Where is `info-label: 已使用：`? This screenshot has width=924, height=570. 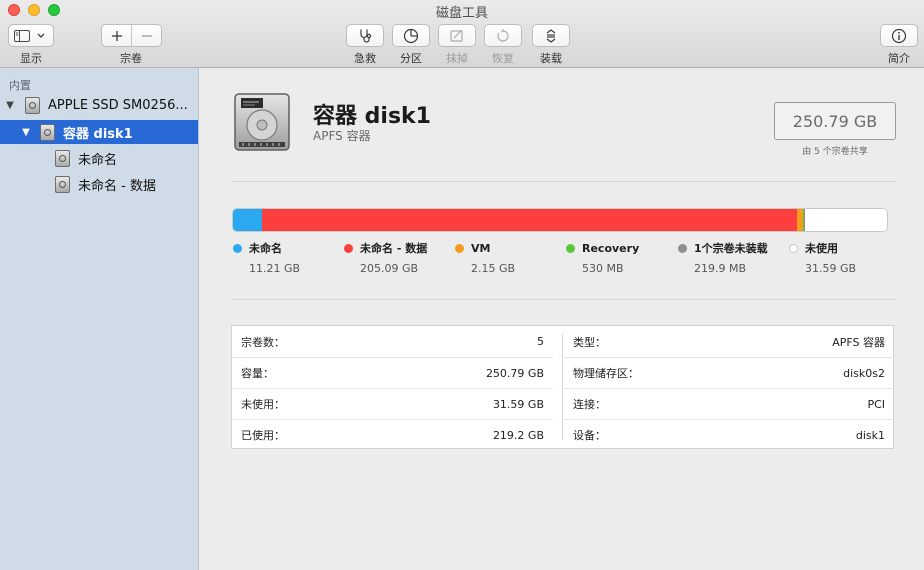 info-label: 已使用： is located at coordinates (263, 435).